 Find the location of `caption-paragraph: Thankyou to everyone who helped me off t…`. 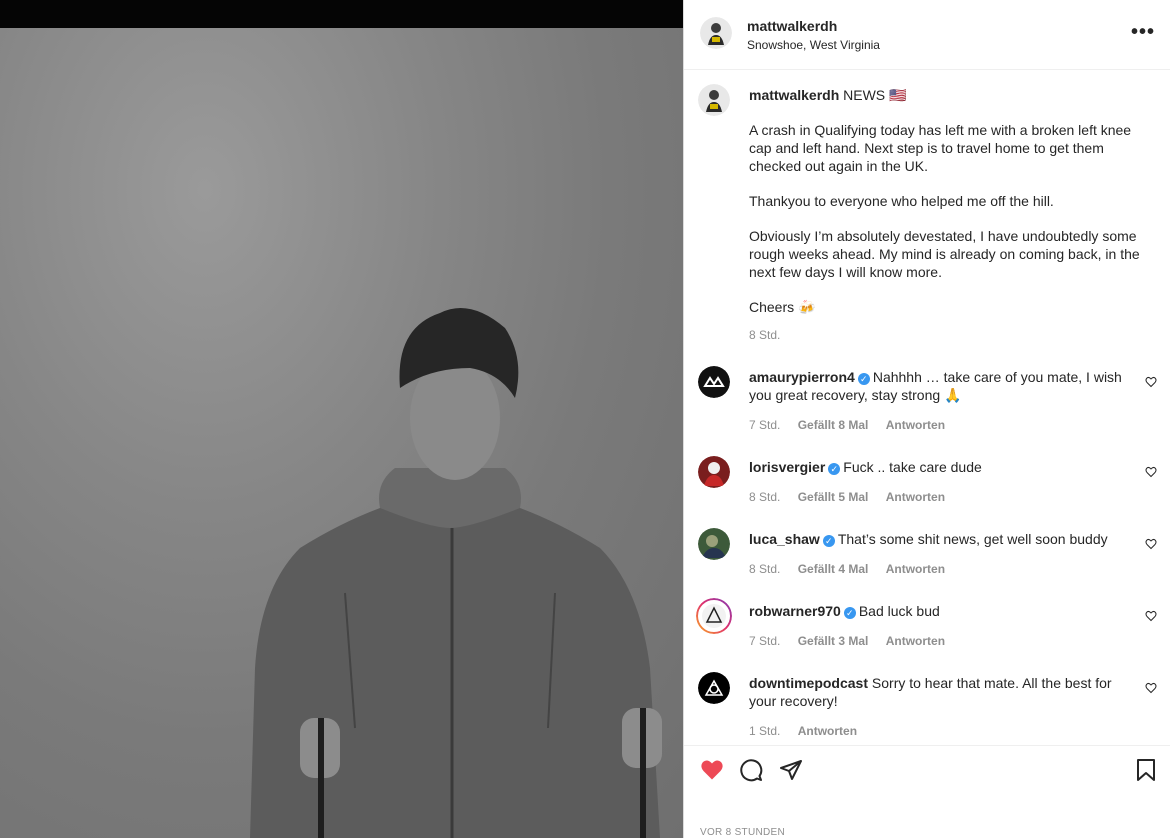

caption-paragraph: Thankyou to everyone who helped me off t… is located at coordinates (901, 201).